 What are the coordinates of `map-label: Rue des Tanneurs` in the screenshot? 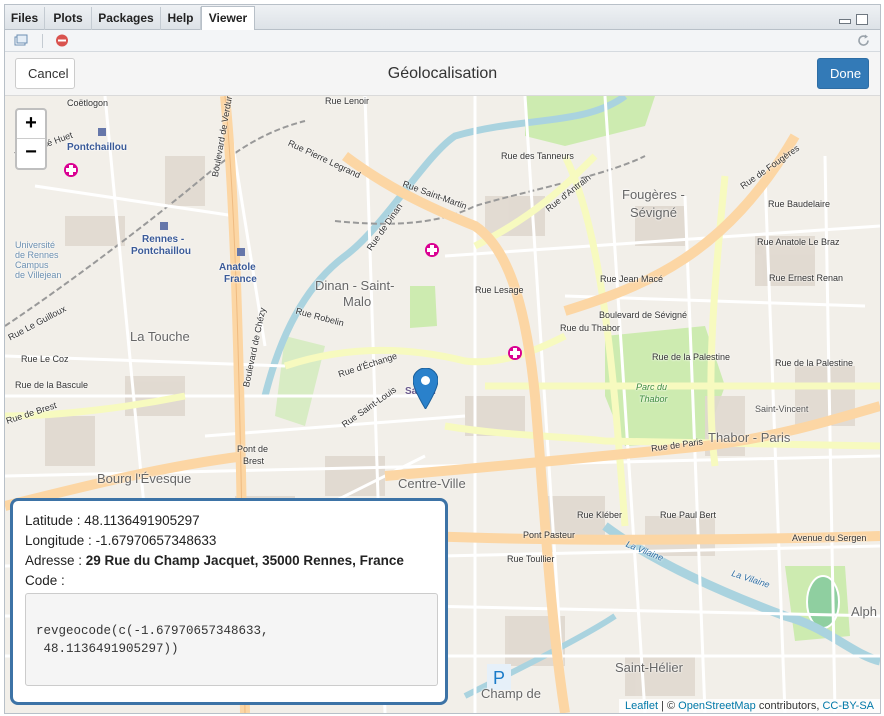 It's located at (537, 156).